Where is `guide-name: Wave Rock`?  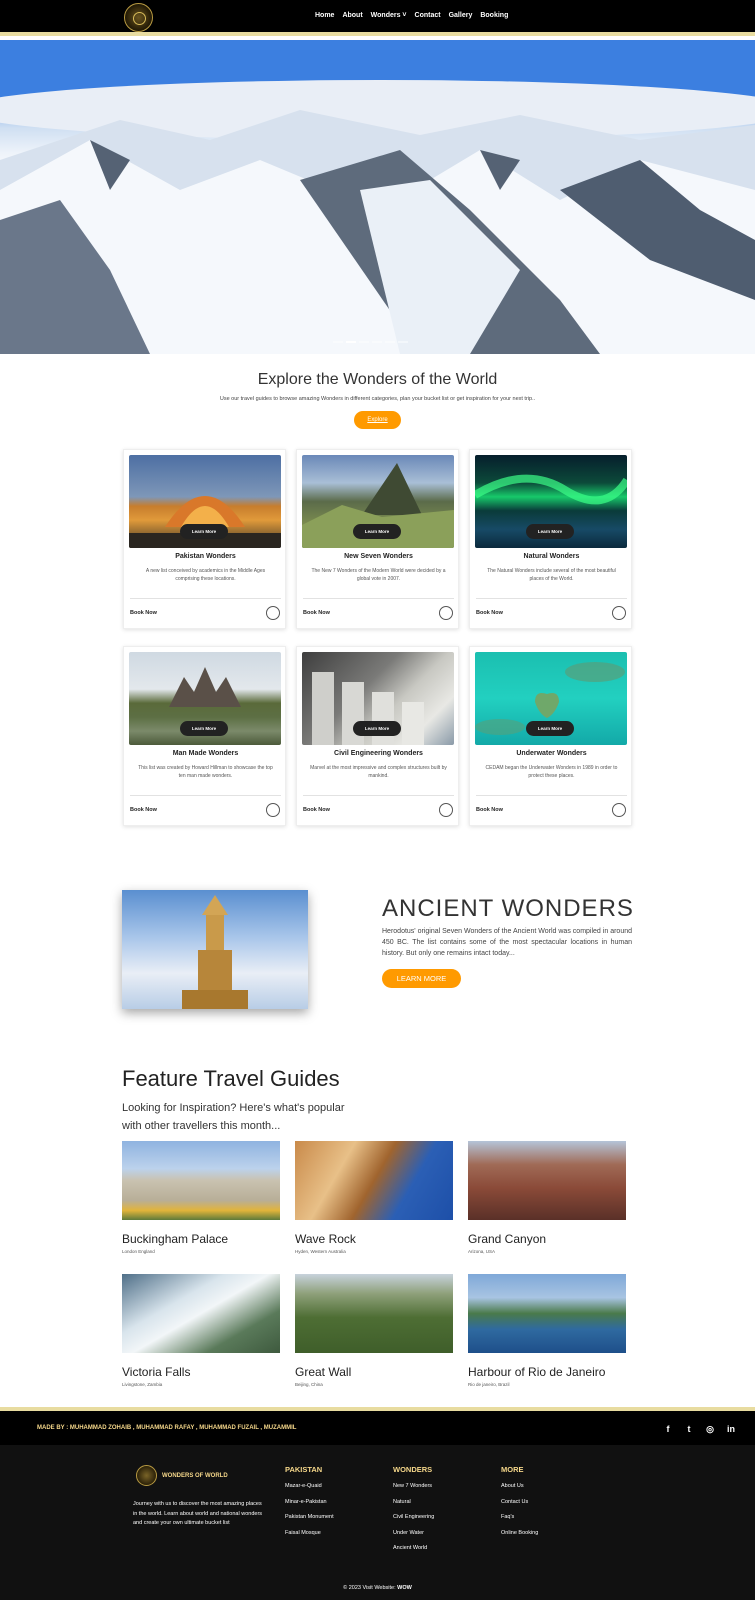 guide-name: Wave Rock is located at coordinates (325, 1239).